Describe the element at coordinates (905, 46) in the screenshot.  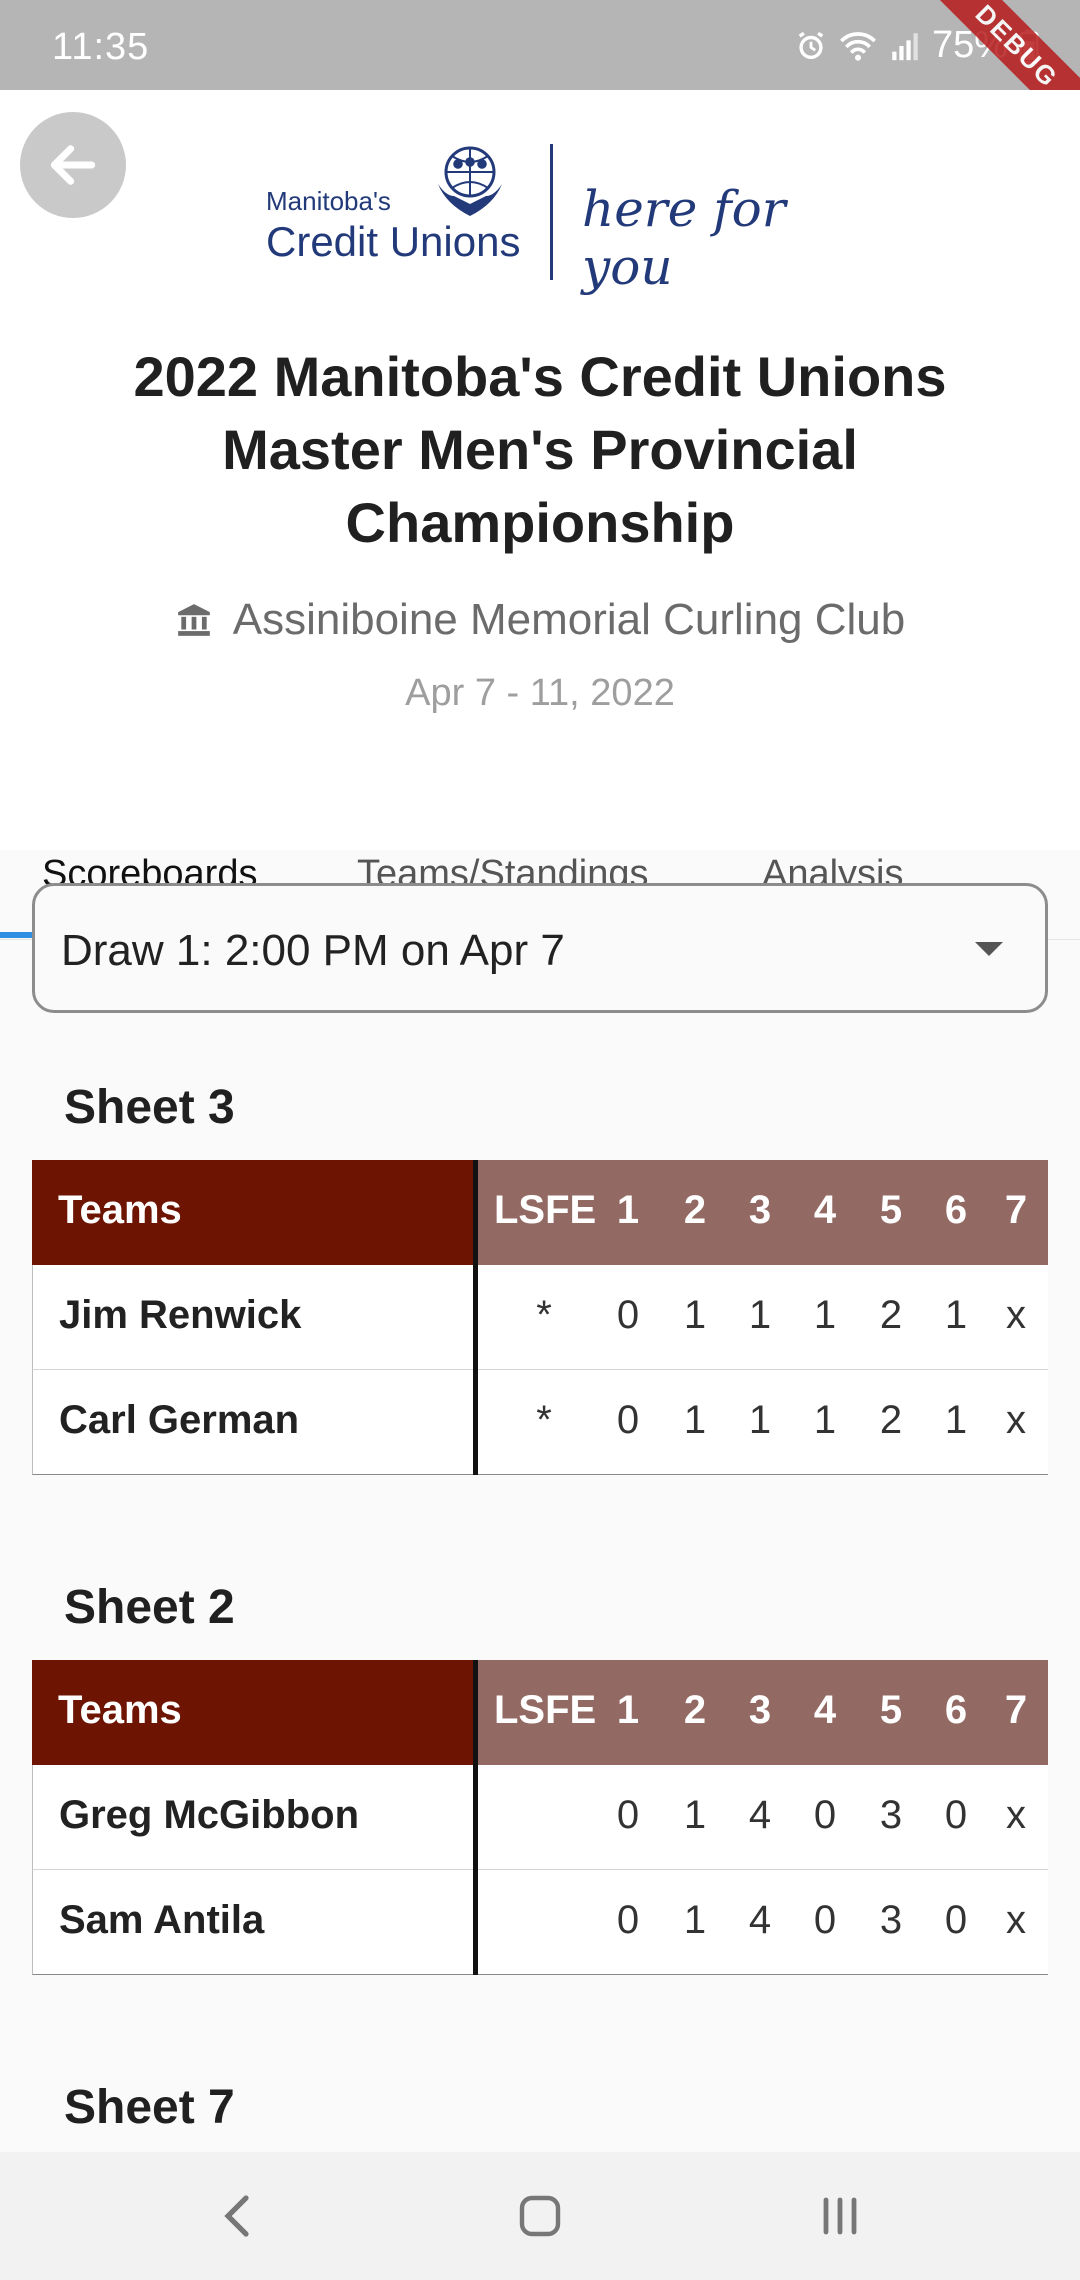
I see `signal-icon` at that location.